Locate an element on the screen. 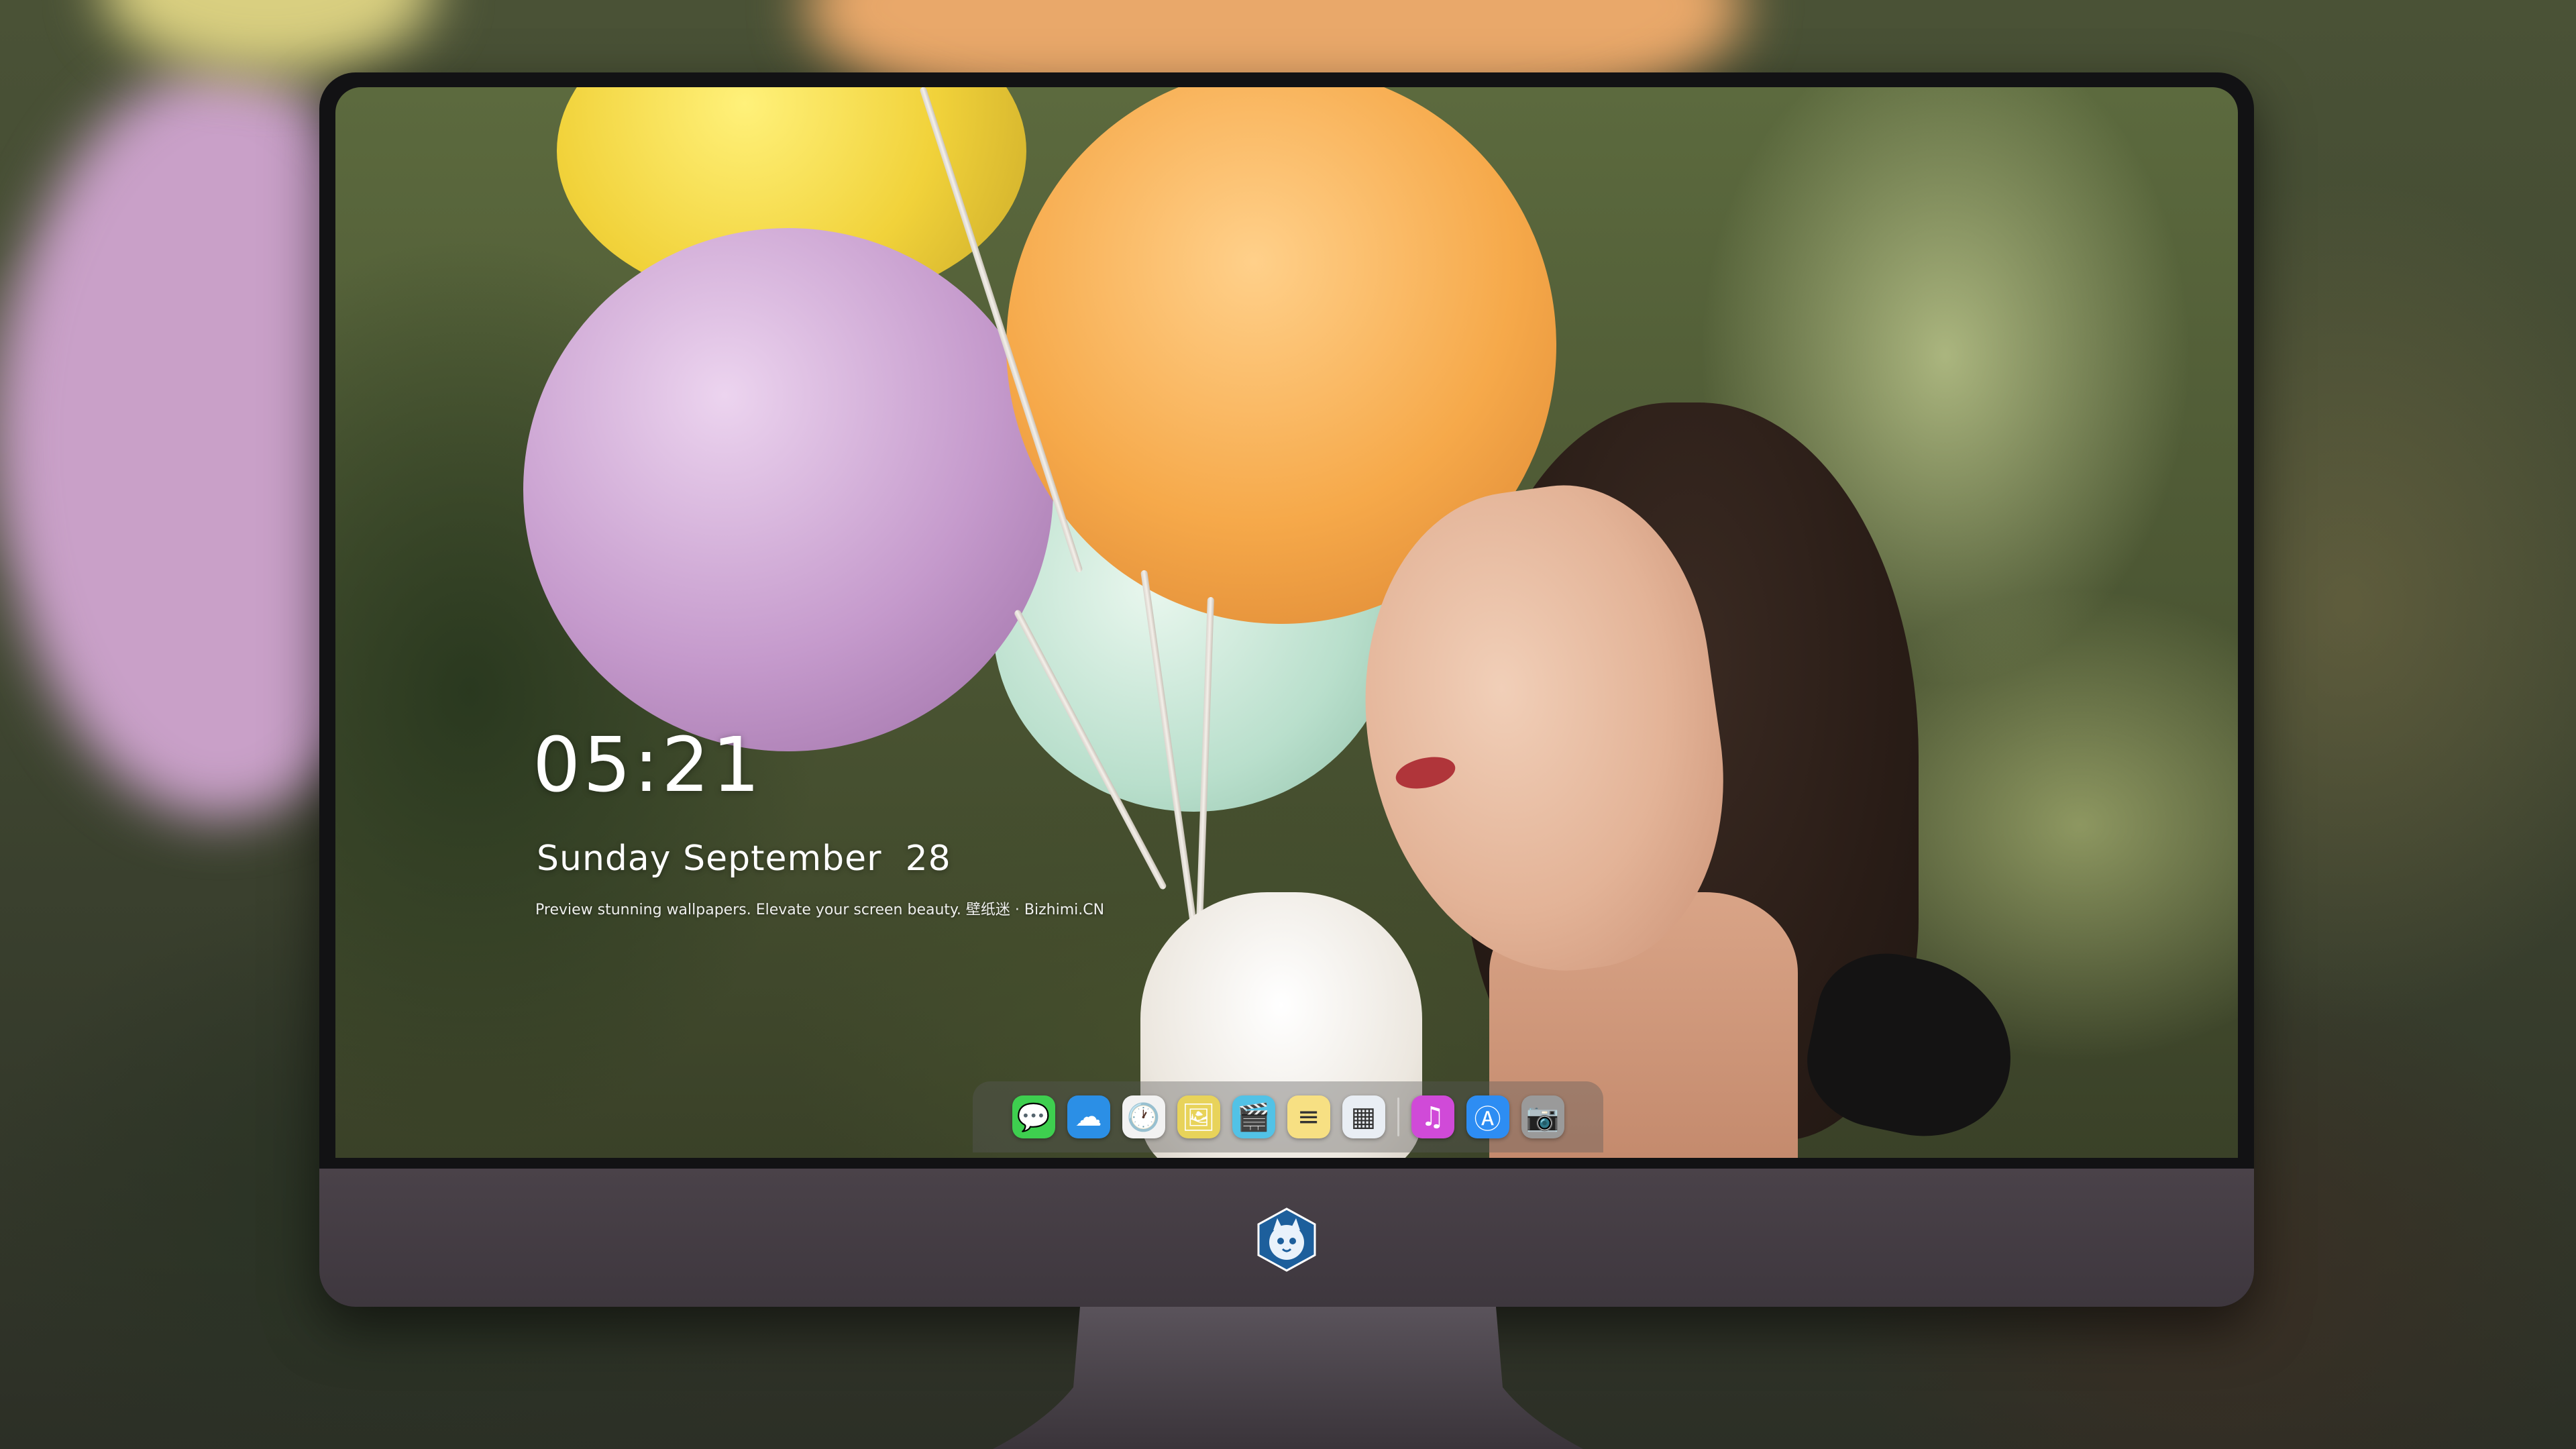 The image size is (2576, 1449). clock-time: 05:21 is located at coordinates (648, 765).